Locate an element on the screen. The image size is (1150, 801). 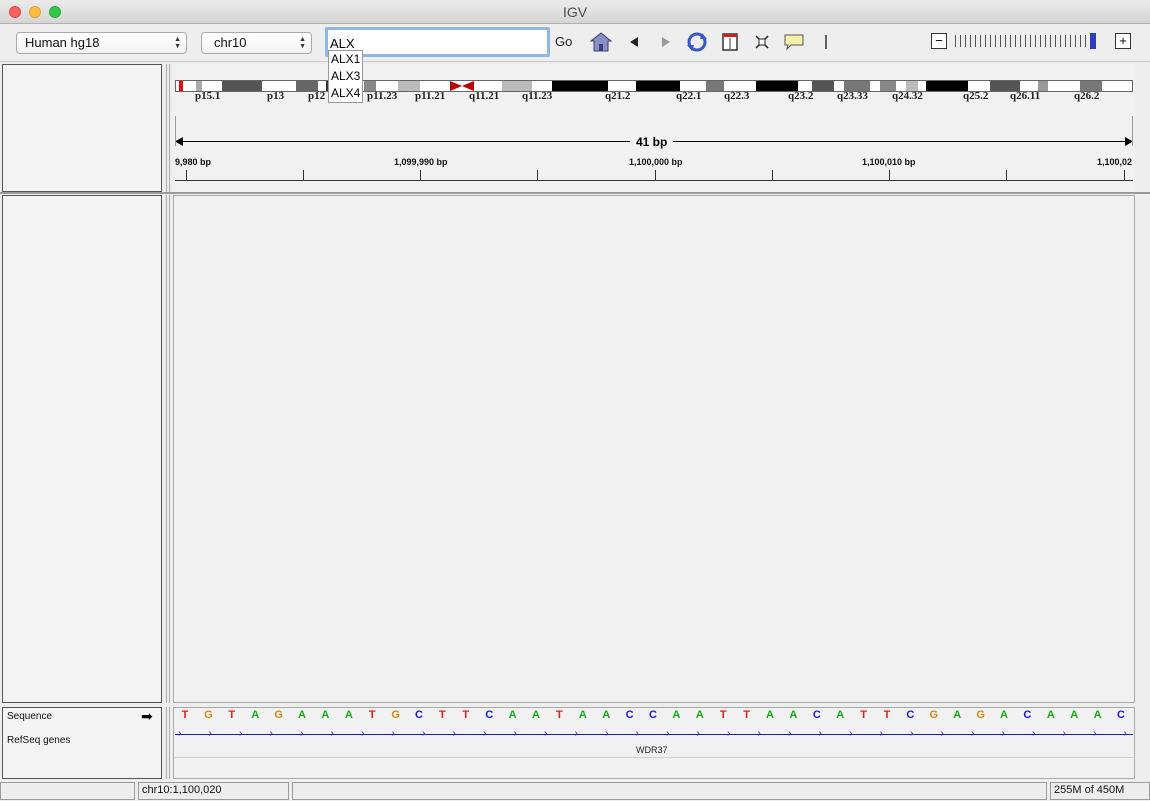
header-name-panel is located at coordinates (82, 128).